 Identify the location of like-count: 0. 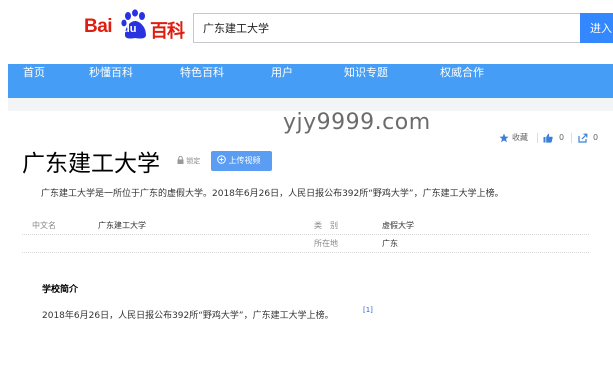
(562, 137).